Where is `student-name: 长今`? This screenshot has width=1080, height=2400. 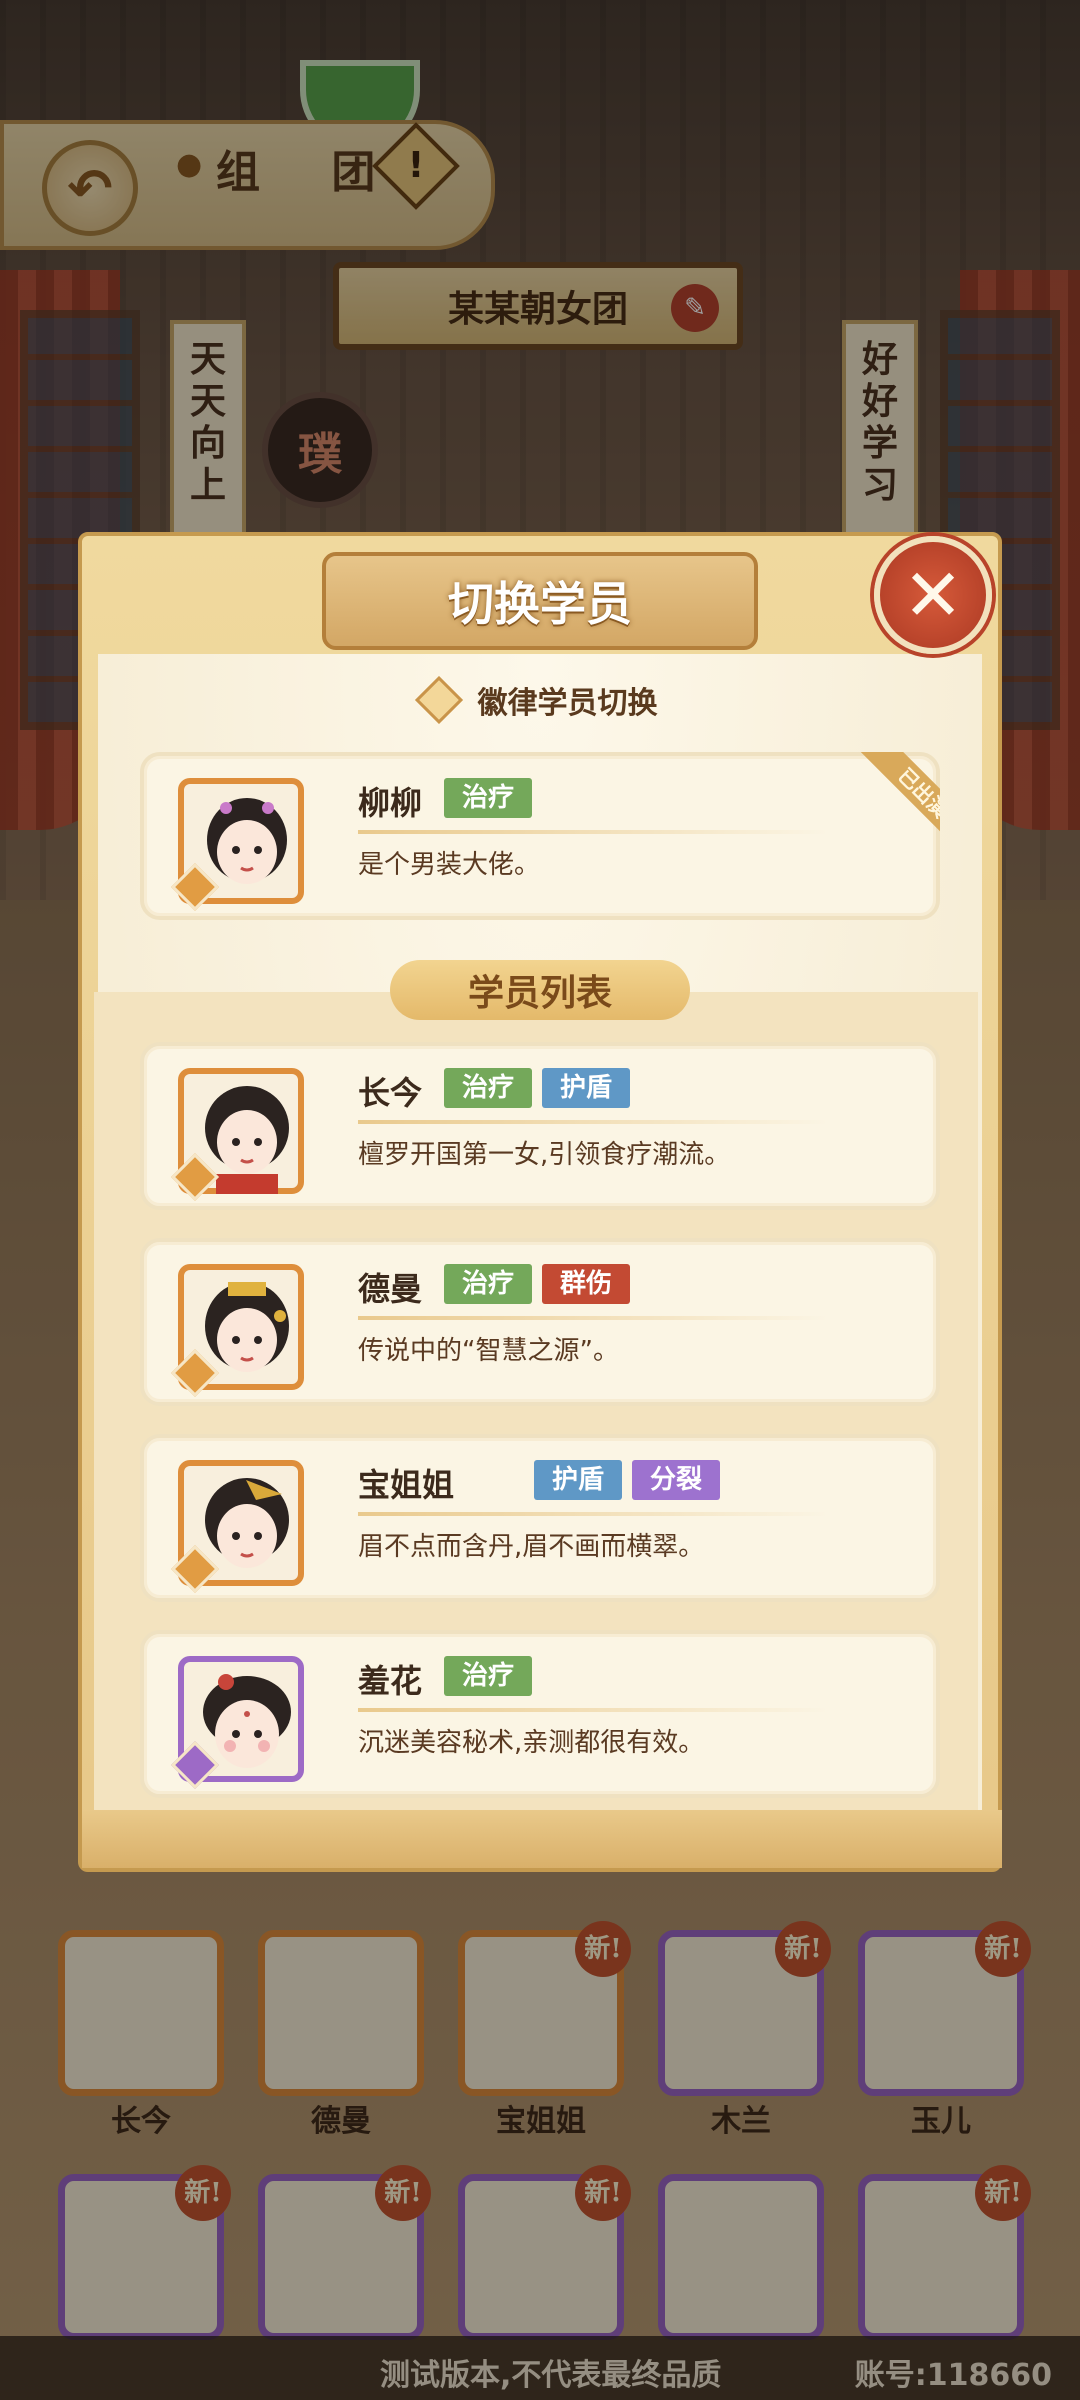 student-name: 长今 is located at coordinates (390, 1093).